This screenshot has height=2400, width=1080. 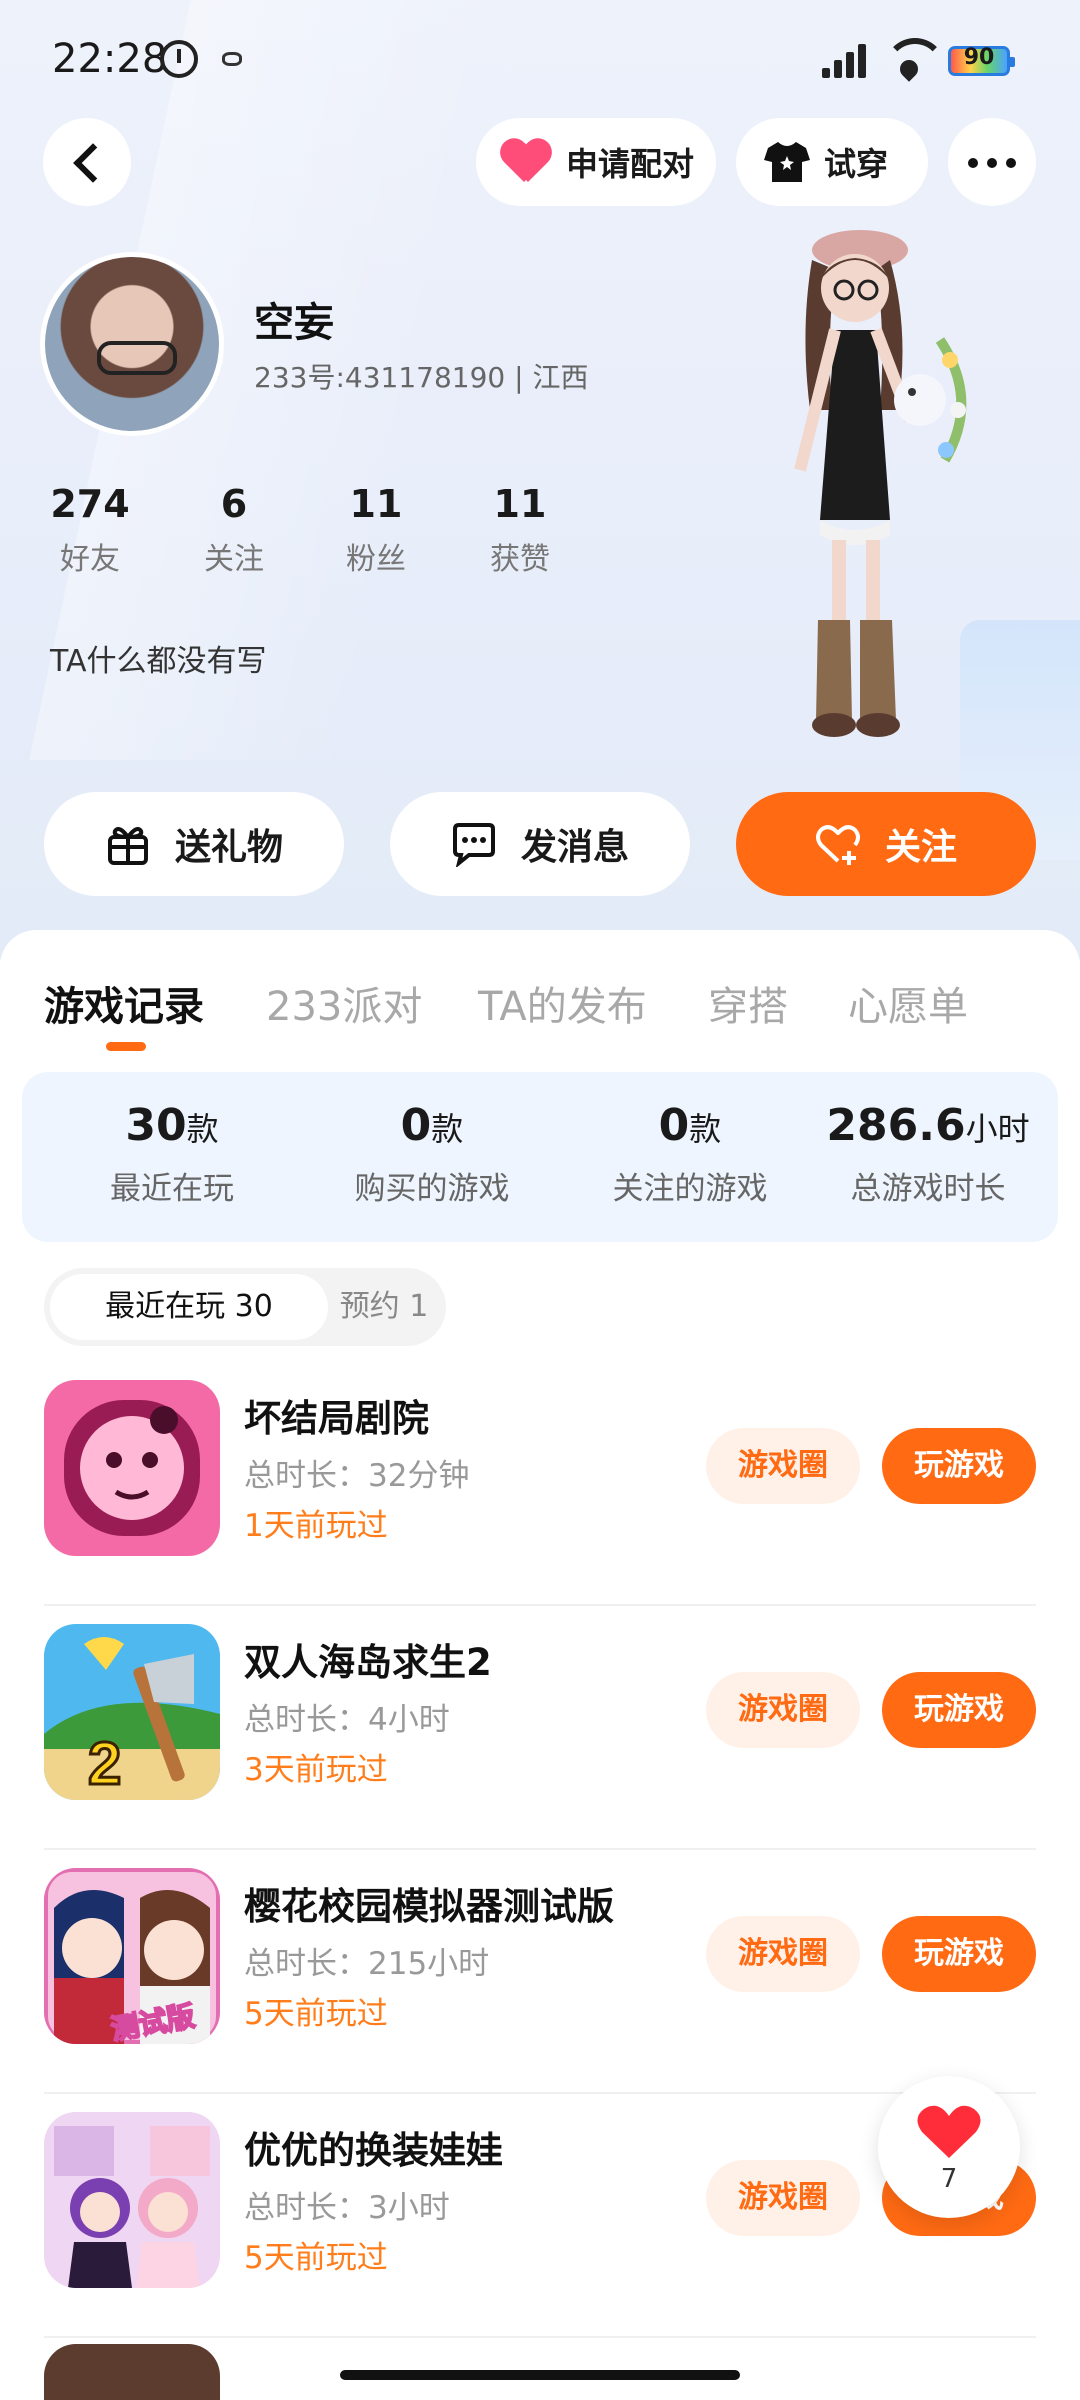 I want to click on stat-following: 6 关注, so click(x=234, y=530).